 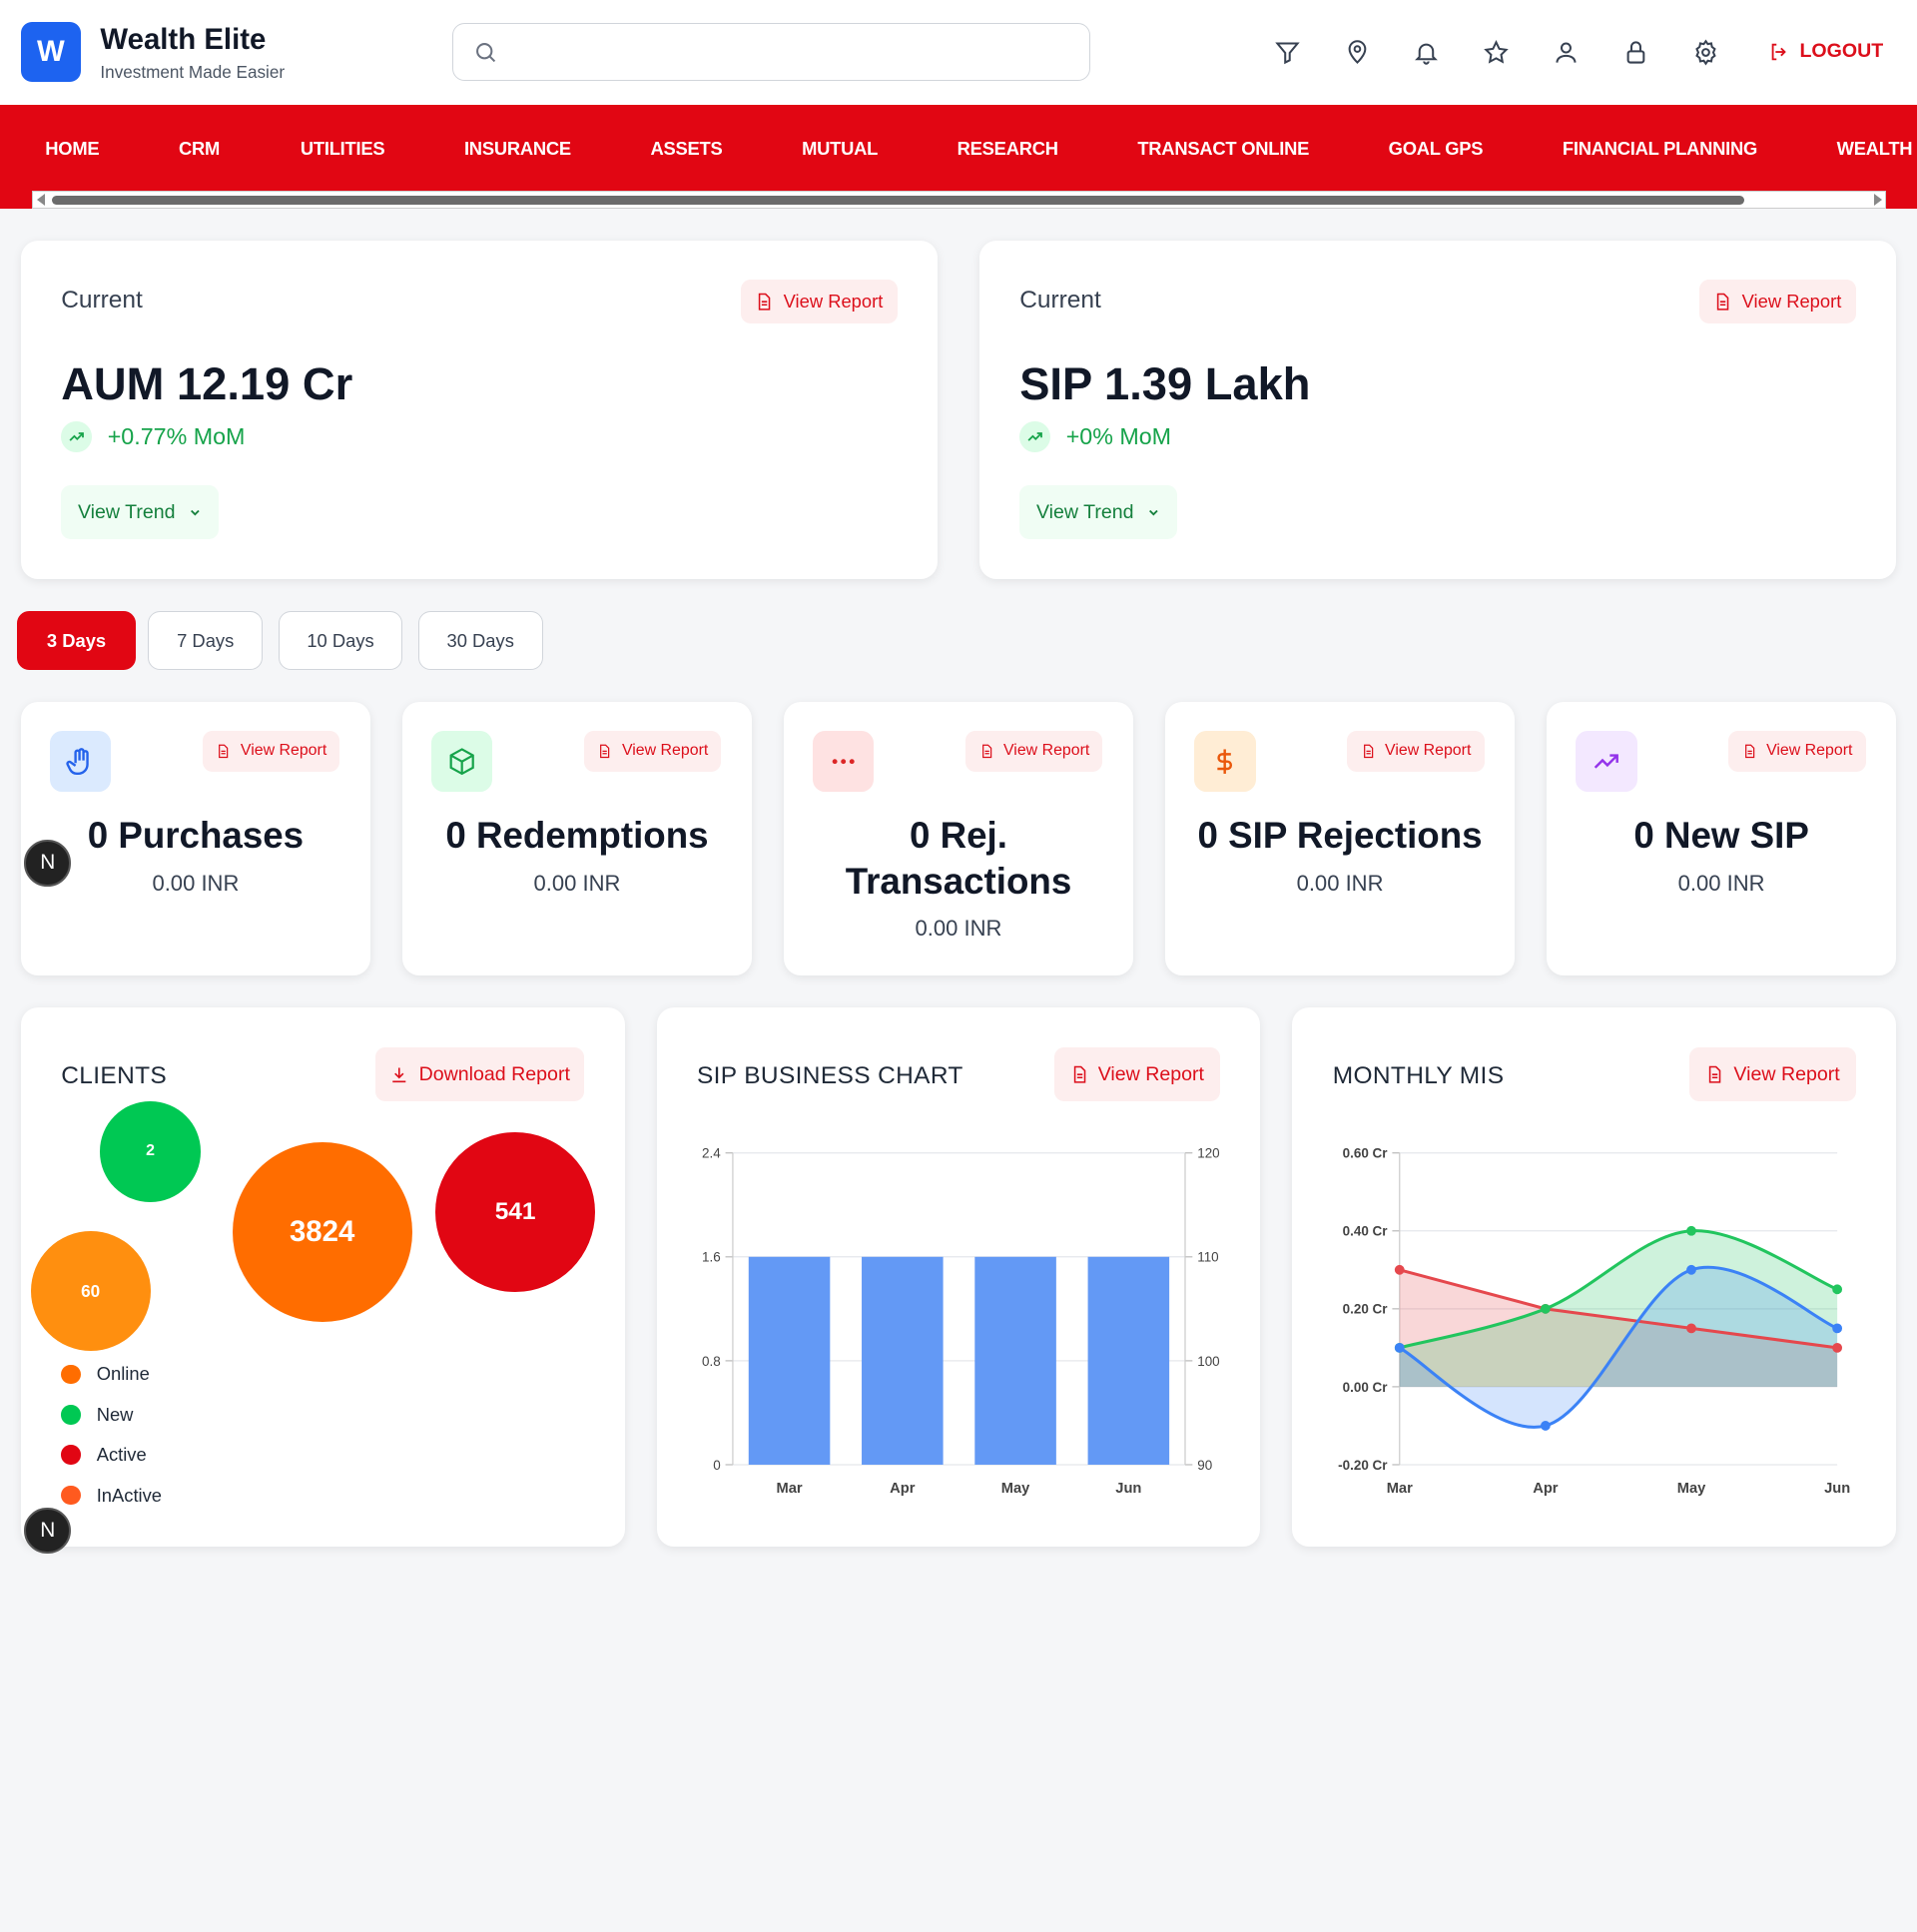 I want to click on legend-active: Active, so click(x=104, y=1455).